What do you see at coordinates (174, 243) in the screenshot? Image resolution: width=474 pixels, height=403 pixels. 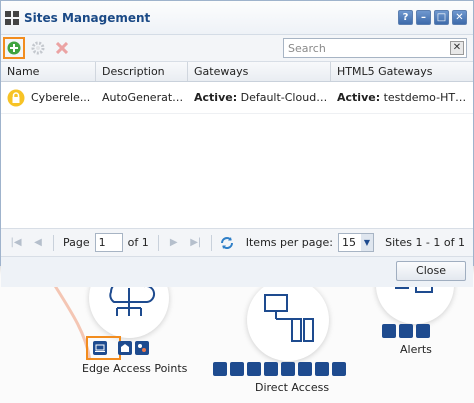 I see `next-page-icon: ▶` at bounding box center [174, 243].